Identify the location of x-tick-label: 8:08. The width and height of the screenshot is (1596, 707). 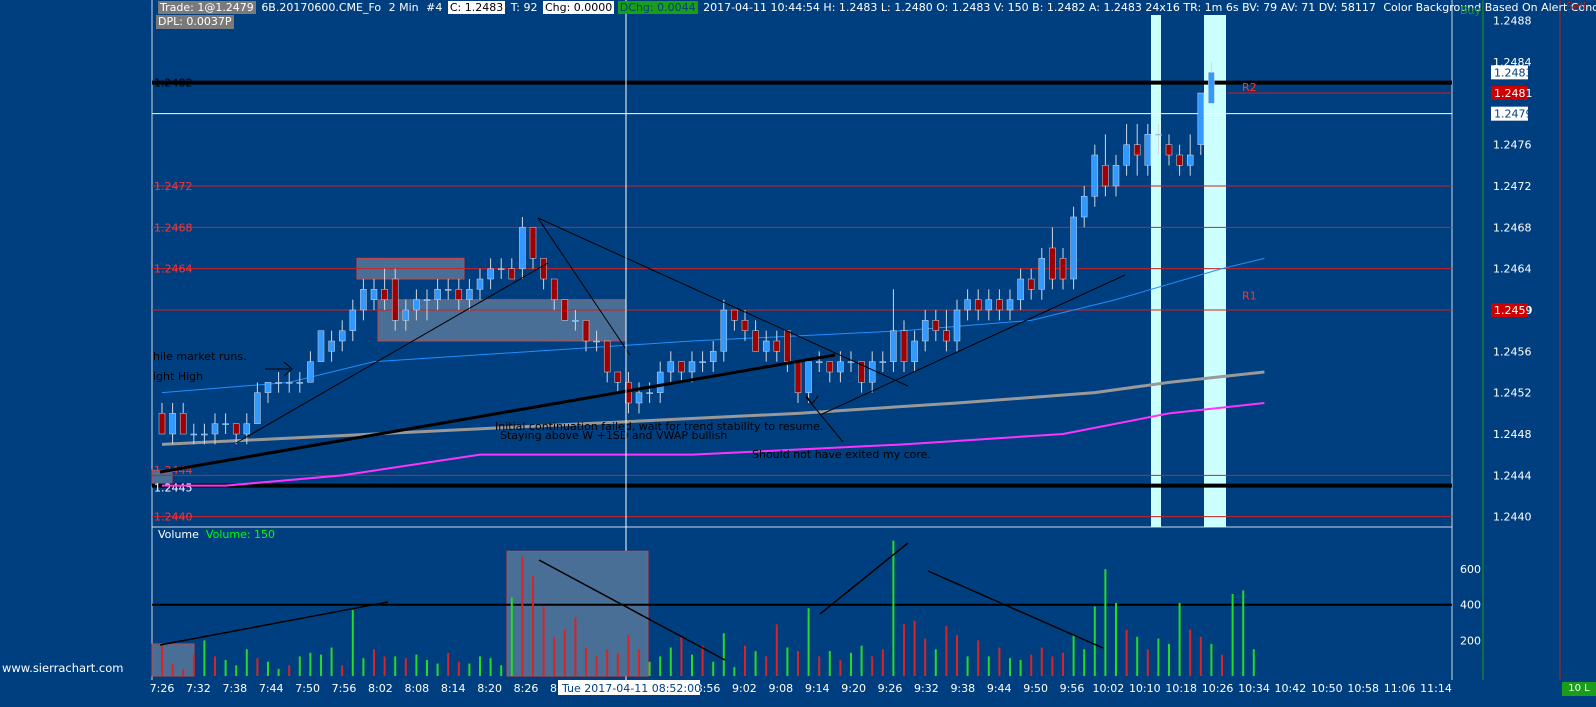
(416, 688).